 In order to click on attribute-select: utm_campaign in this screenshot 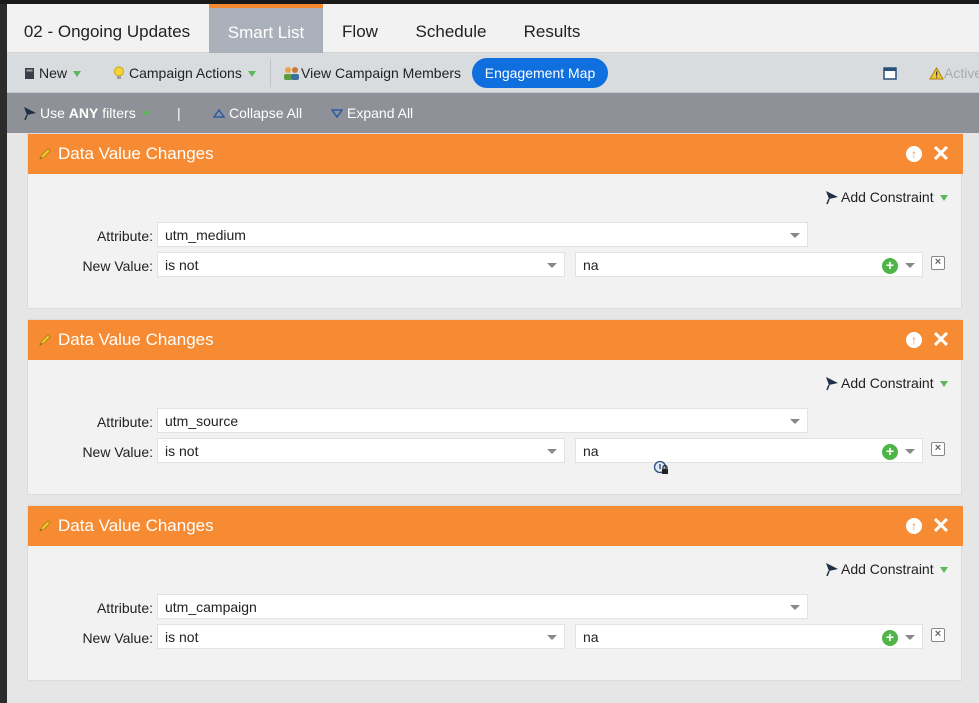, I will do `click(482, 606)`.